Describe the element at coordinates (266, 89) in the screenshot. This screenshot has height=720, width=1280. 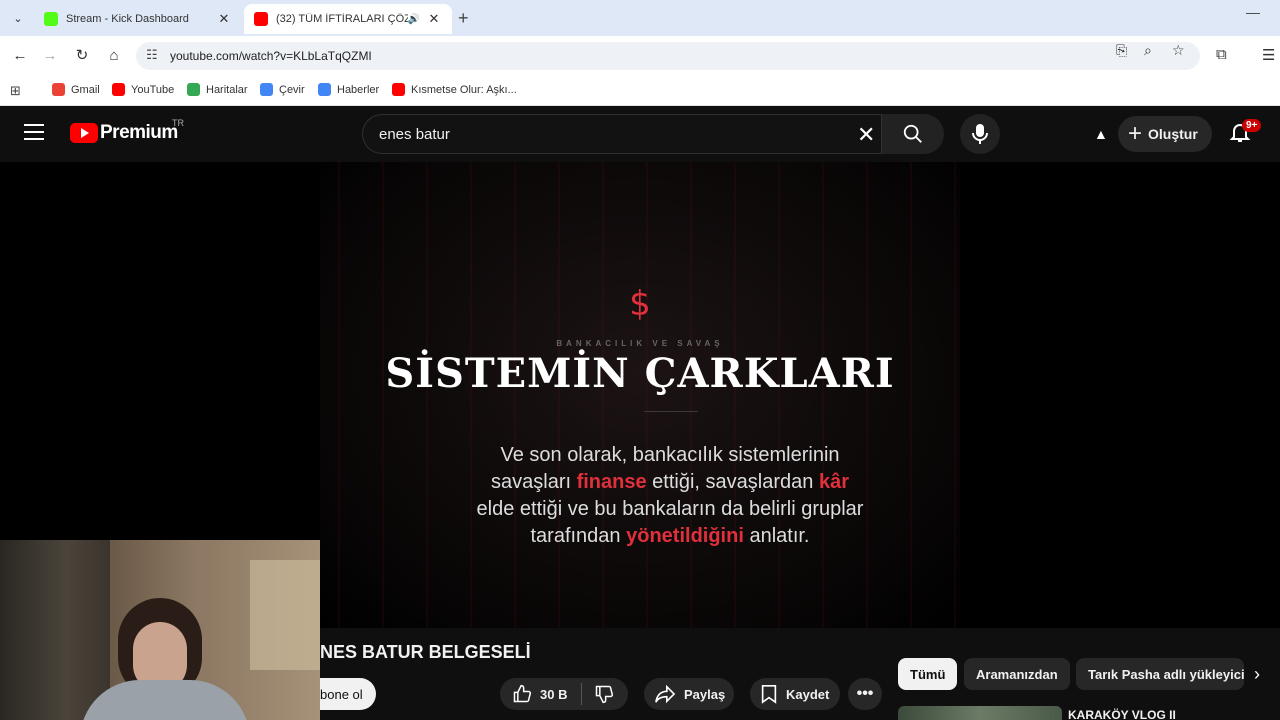
I see `translate-icon` at that location.